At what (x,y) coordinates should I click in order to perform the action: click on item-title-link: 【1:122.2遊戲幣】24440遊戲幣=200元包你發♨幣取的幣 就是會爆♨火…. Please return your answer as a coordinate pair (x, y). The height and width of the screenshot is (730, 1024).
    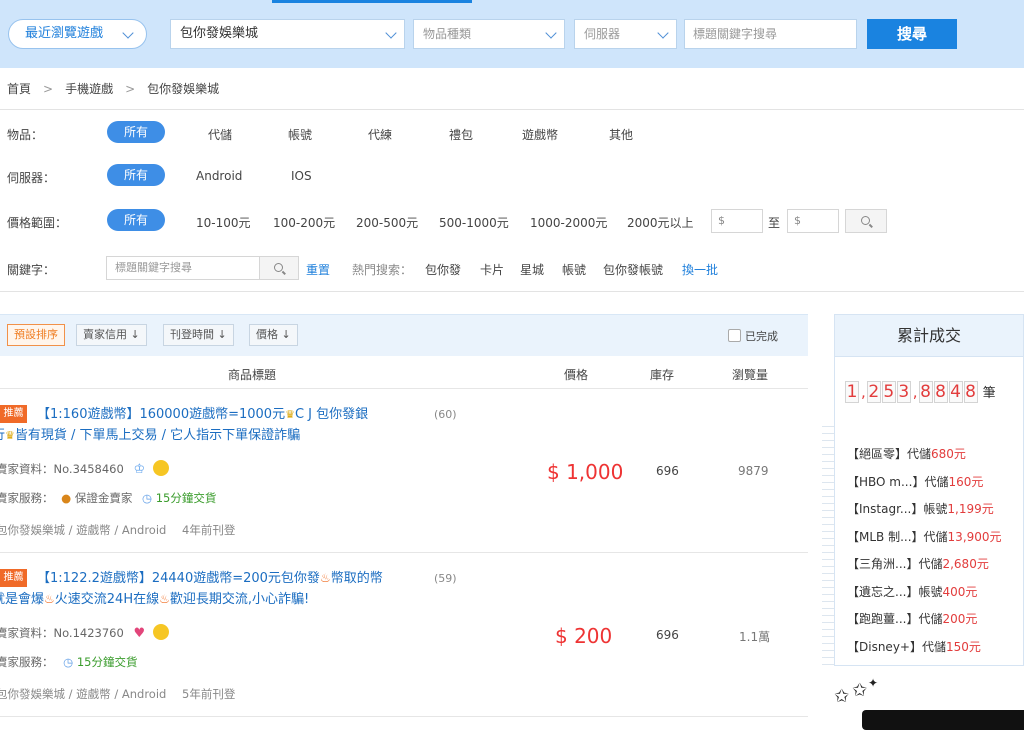
    Looking at the image, I should click on (210, 589).